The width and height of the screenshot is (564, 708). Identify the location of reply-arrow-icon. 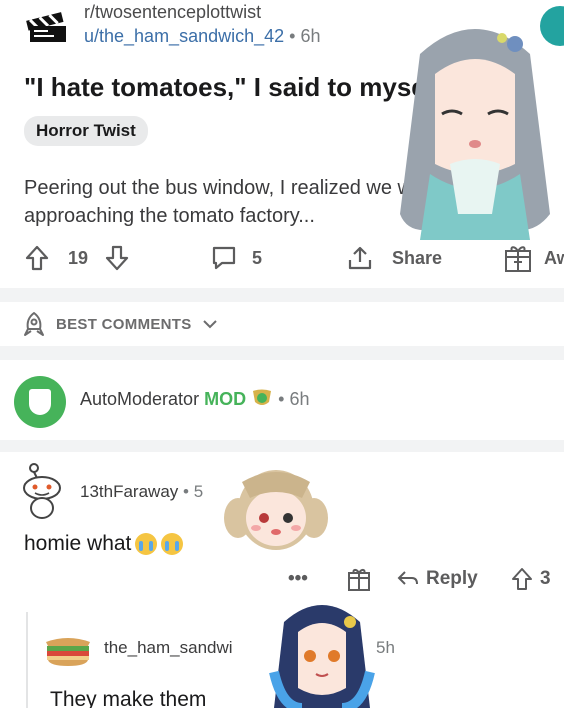
(407, 578).